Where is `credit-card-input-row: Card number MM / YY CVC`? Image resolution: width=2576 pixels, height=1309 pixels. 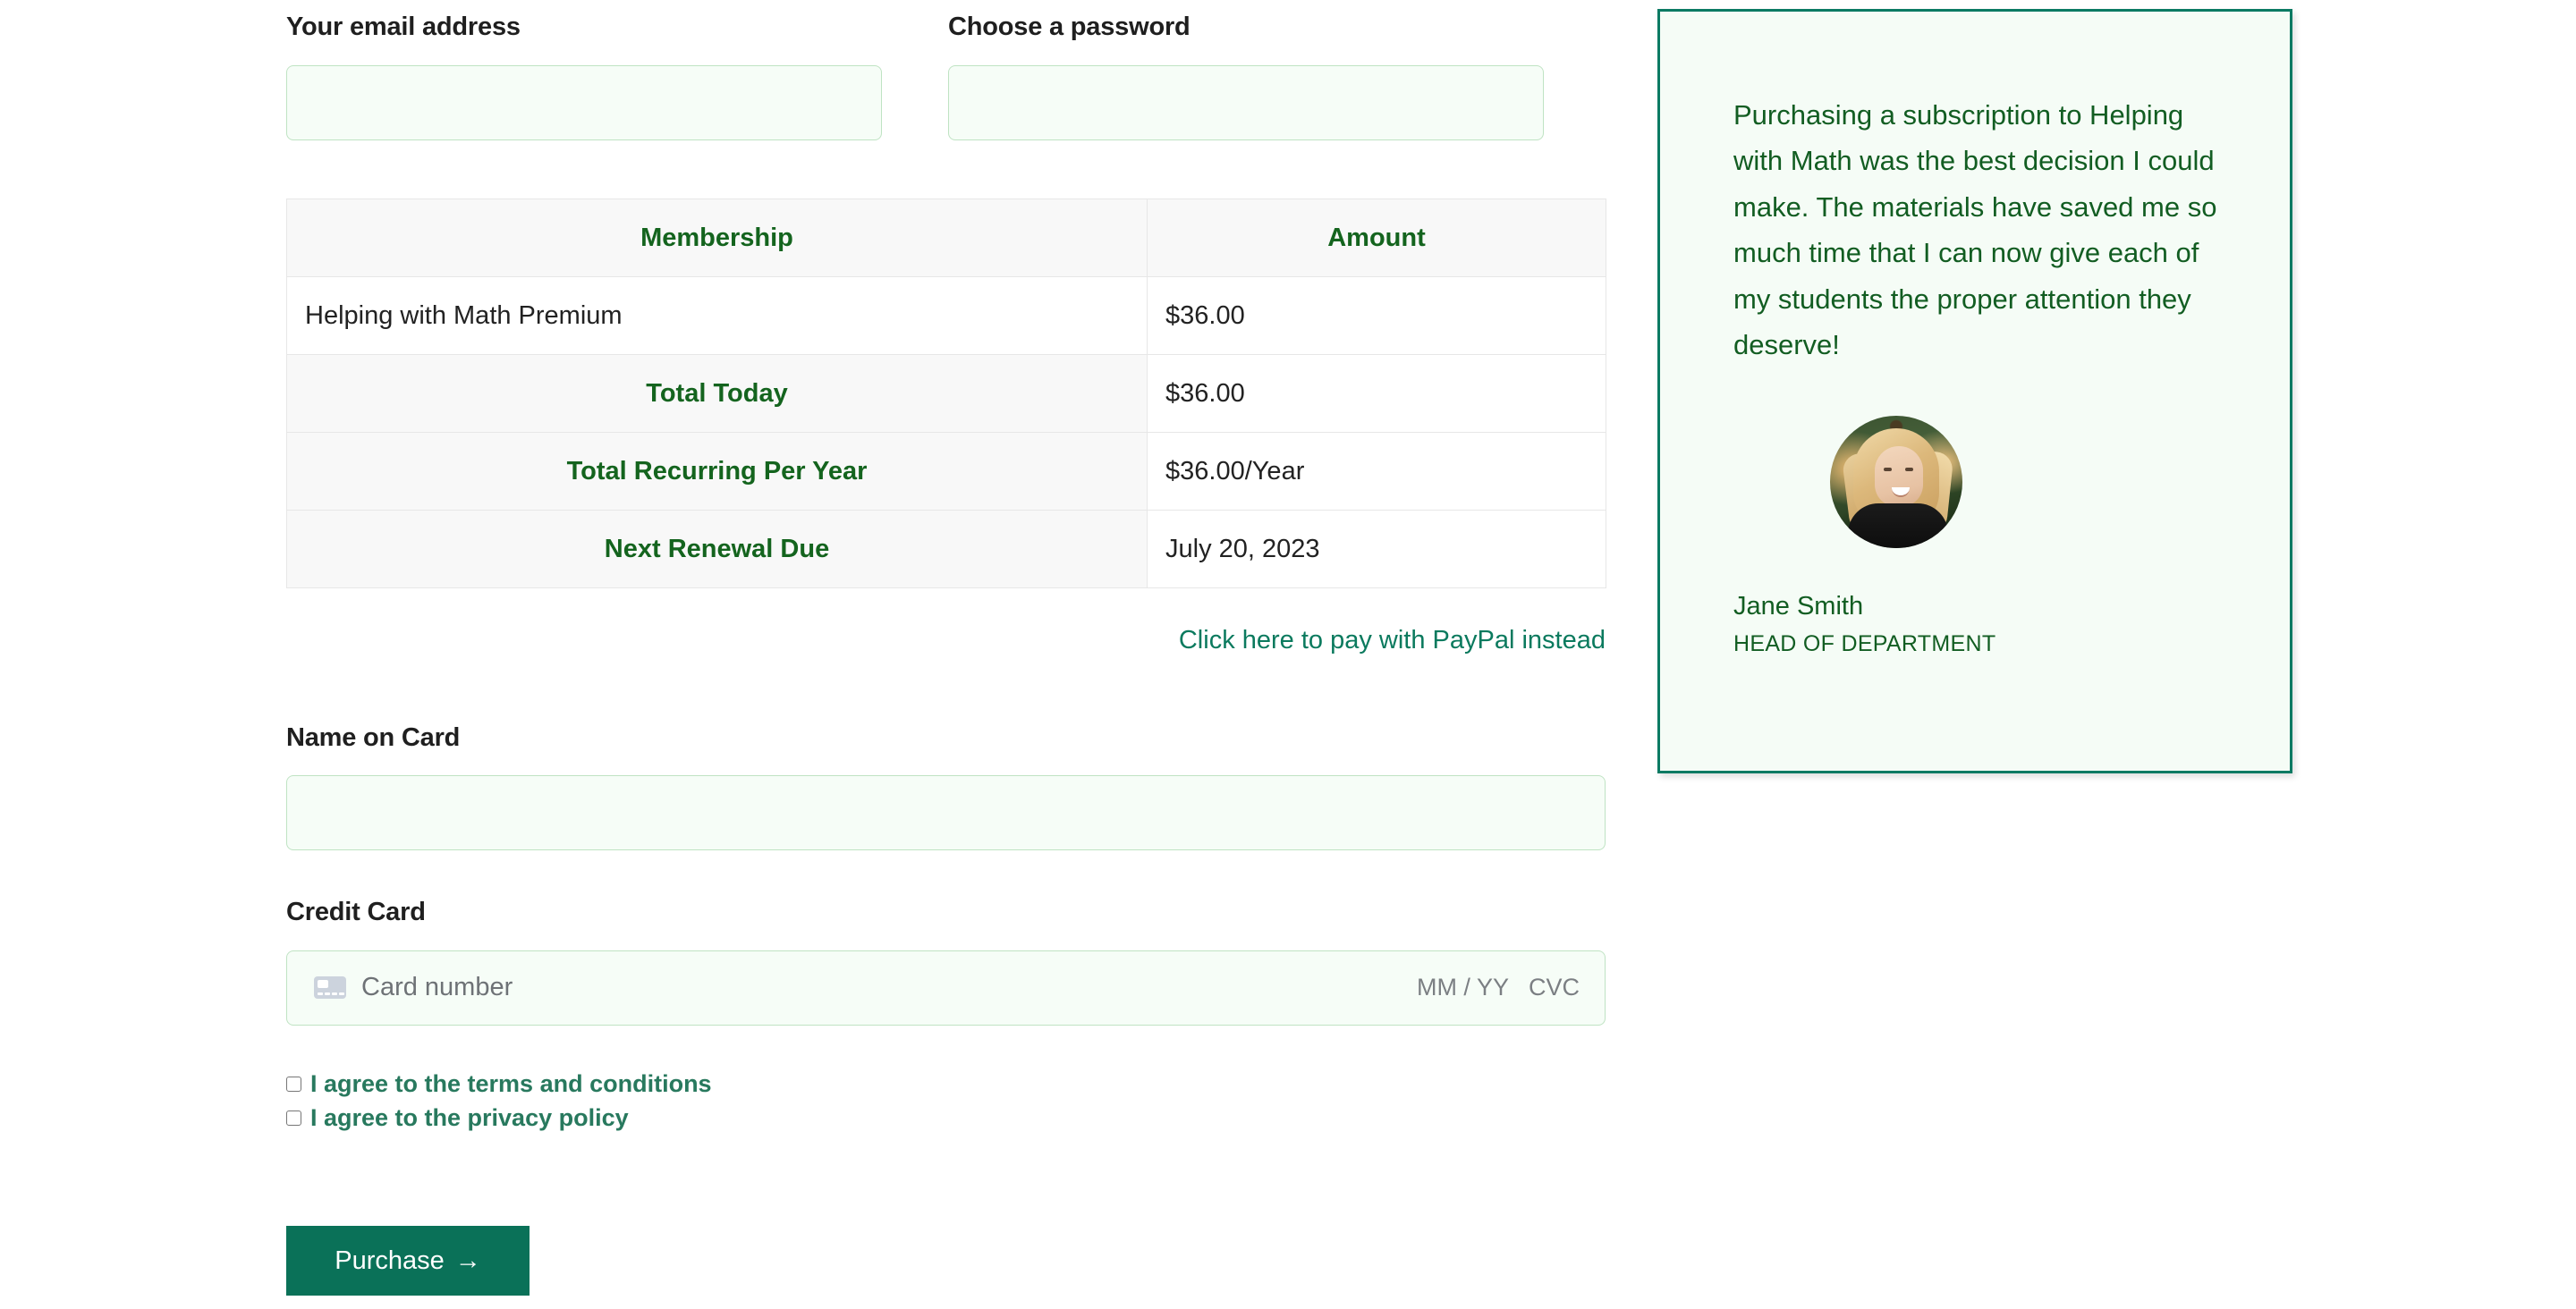
credit-card-input-row: Card number MM / YY CVC is located at coordinates (946, 988).